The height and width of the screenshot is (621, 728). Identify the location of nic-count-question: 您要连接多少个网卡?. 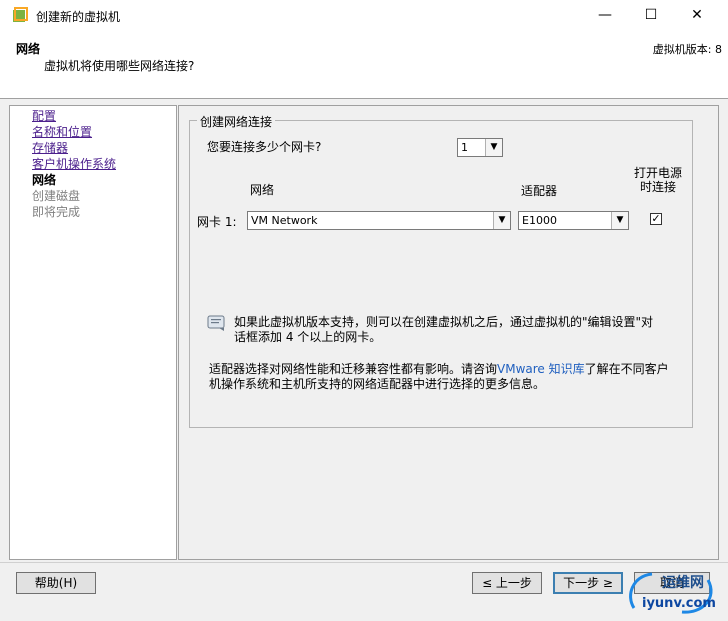
(264, 147).